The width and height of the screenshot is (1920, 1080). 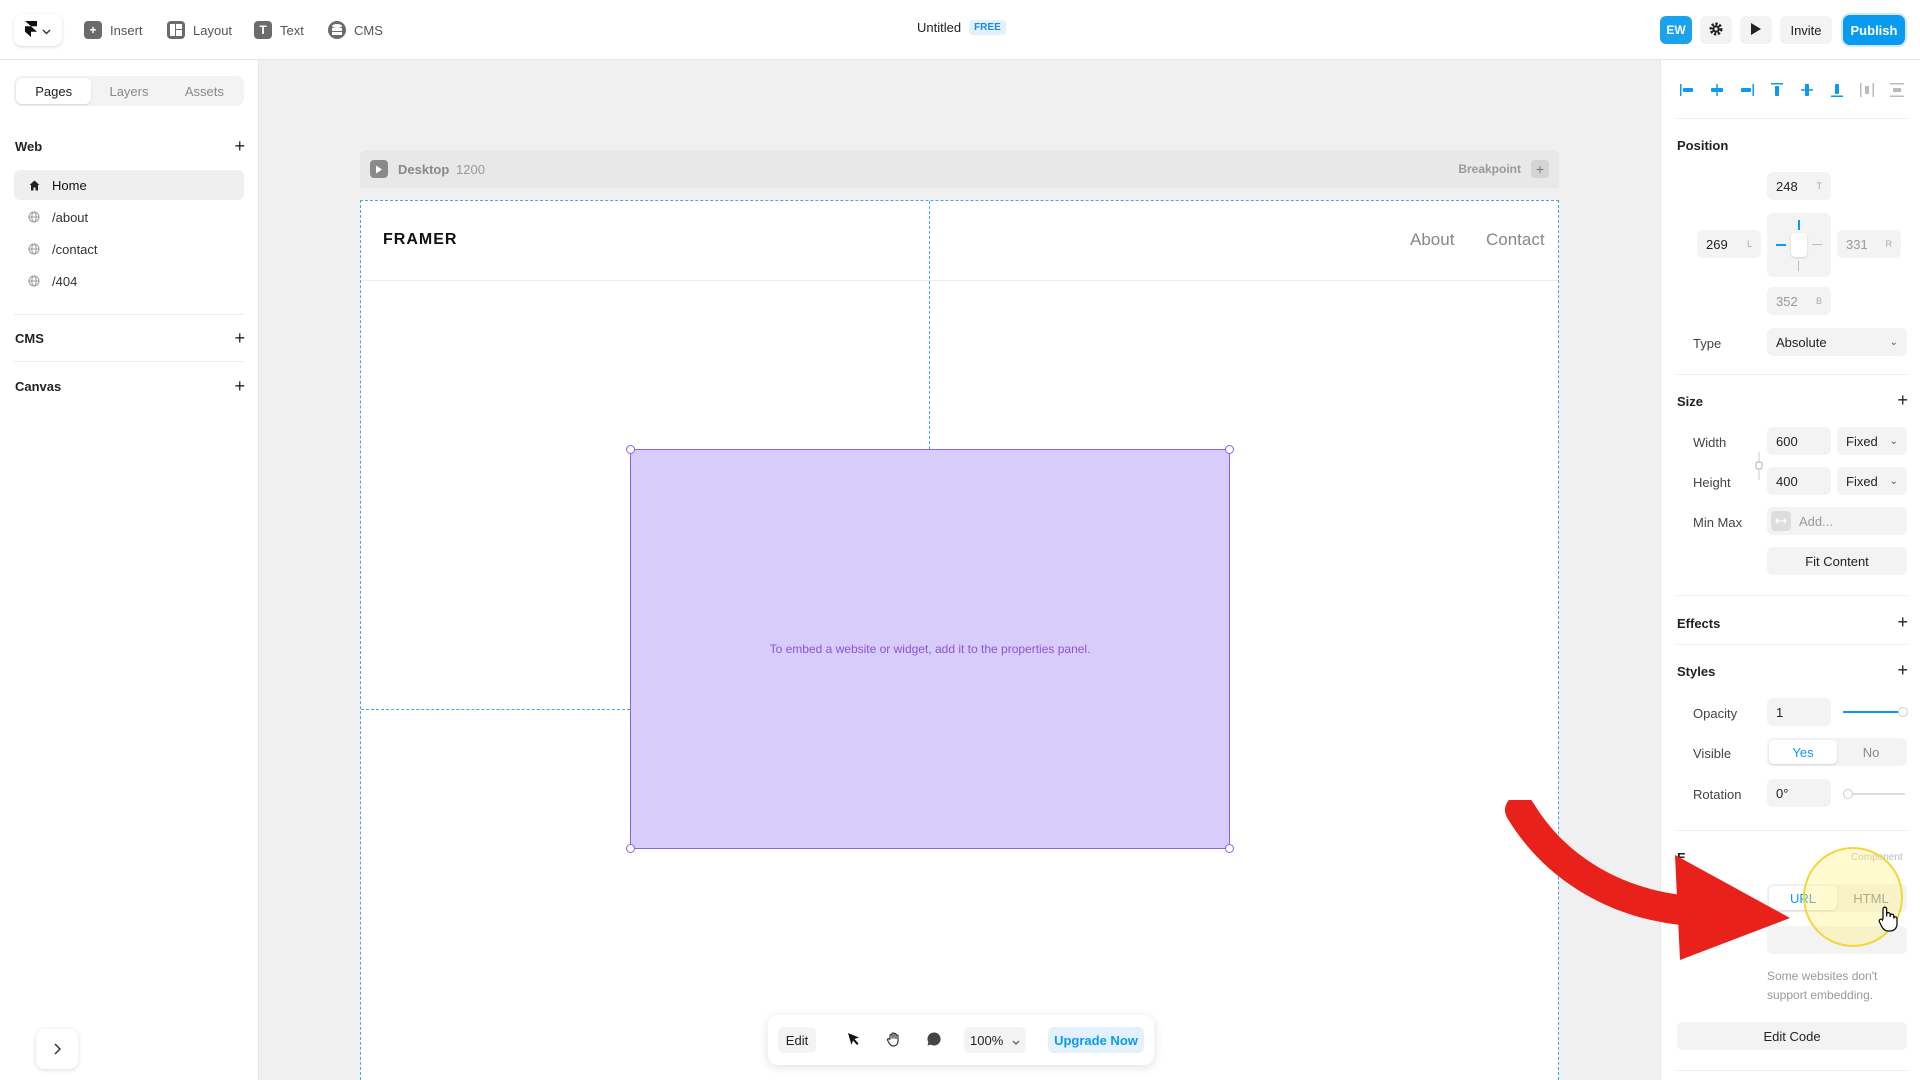 What do you see at coordinates (1777, 90) in the screenshot?
I see `align-top-icon` at bounding box center [1777, 90].